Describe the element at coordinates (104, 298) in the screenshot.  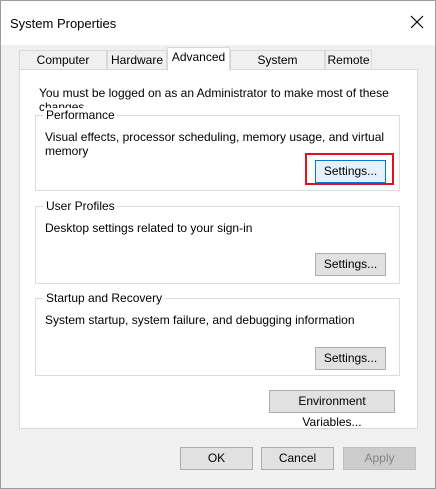
I see `startup-recovery-label: Startup and Recovery` at that location.